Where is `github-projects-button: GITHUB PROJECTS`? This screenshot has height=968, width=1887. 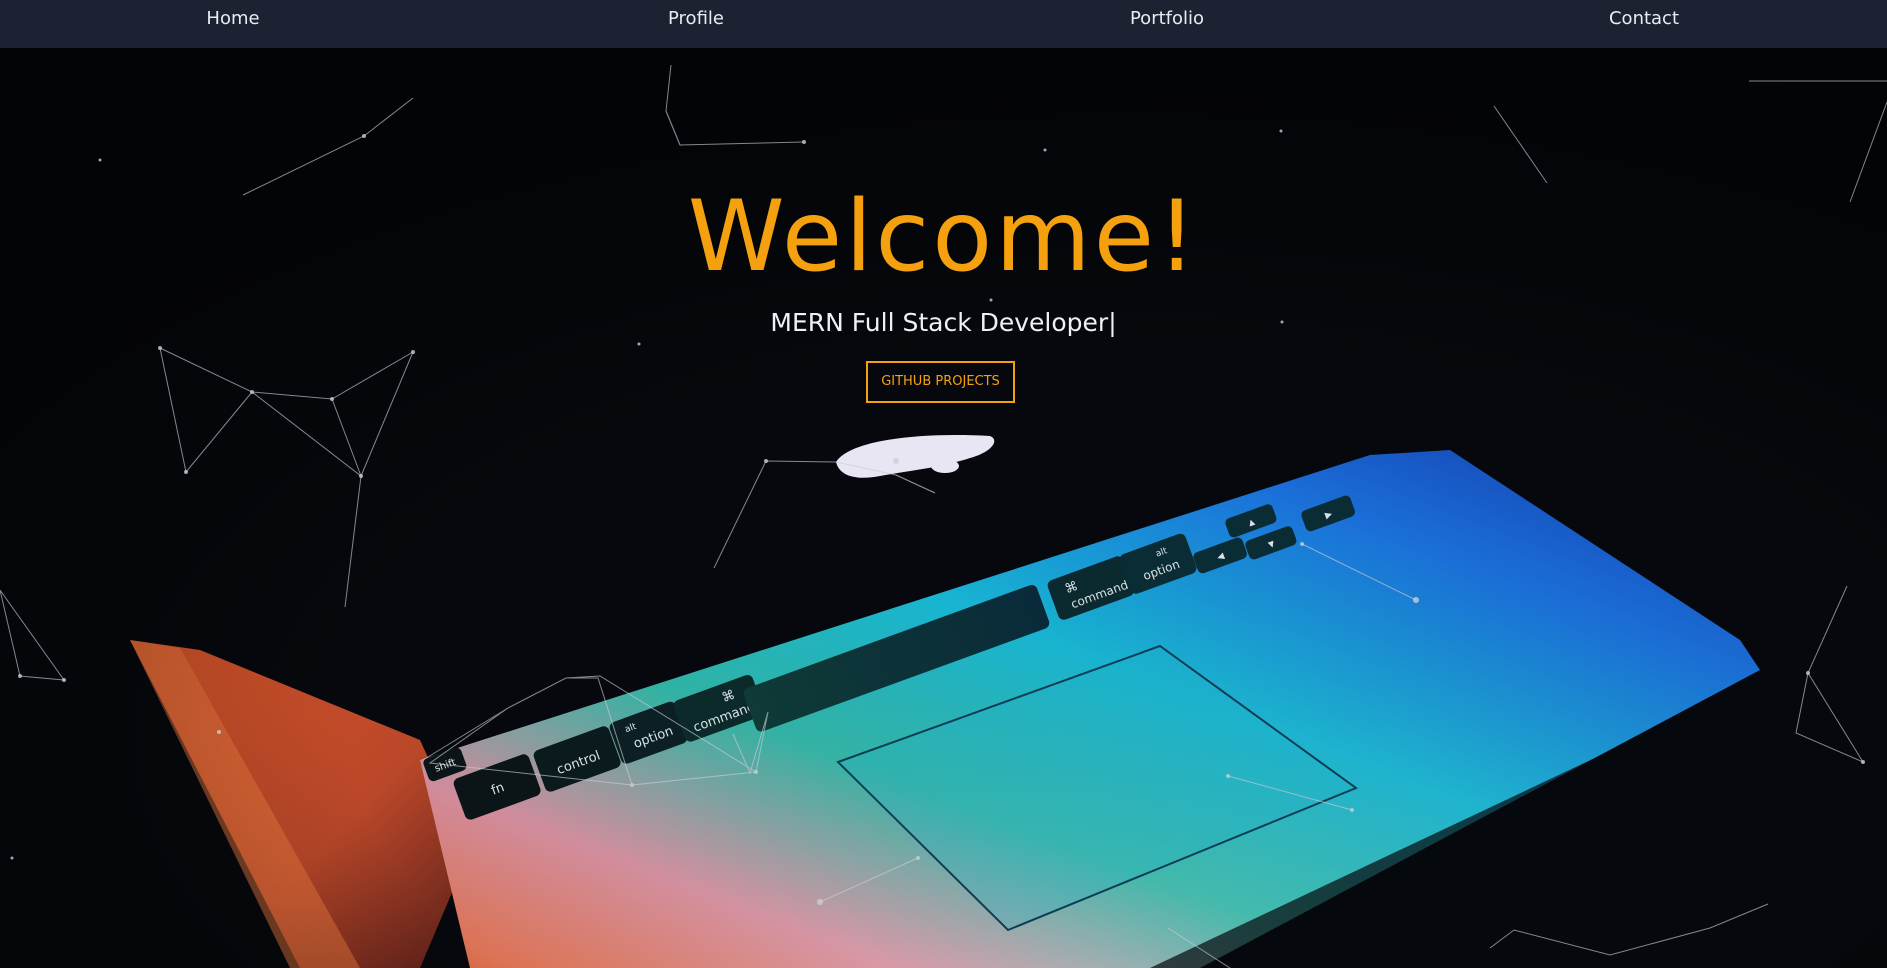
github-projects-button: GITHUB PROJECTS is located at coordinates (940, 382).